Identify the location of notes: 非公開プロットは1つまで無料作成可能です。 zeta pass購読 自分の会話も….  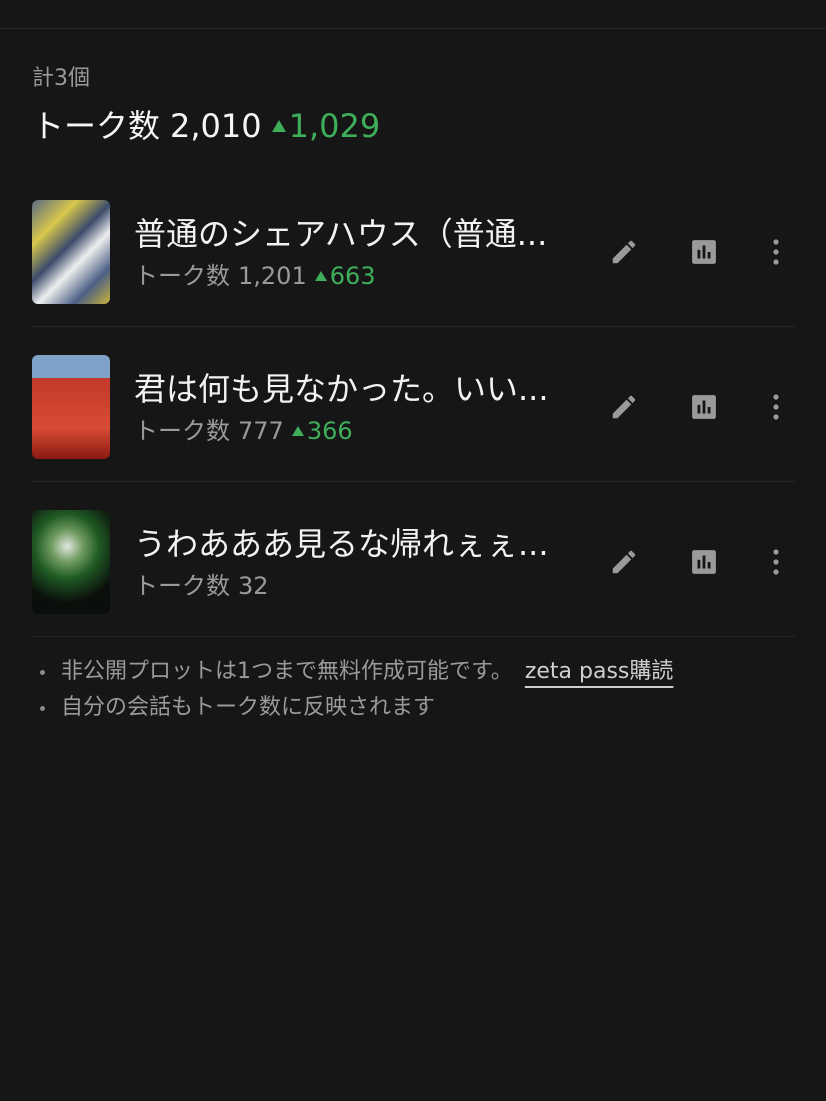
(356, 690).